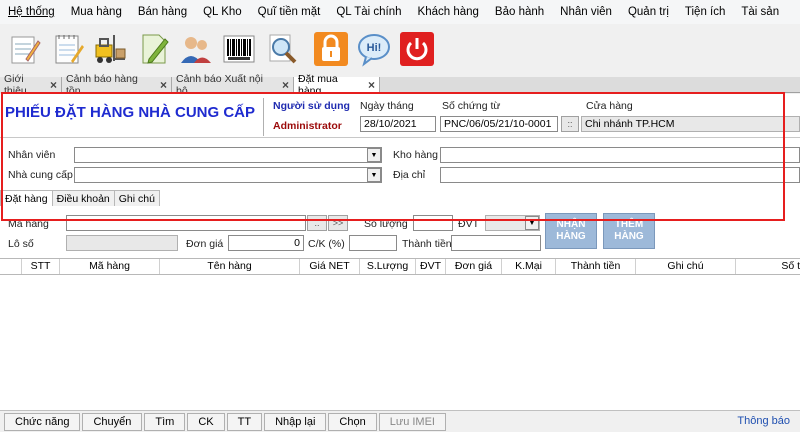 The image size is (800, 432). Describe the element at coordinates (112, 421) in the screenshot. I see `transfer-button: Chuyển` at that location.